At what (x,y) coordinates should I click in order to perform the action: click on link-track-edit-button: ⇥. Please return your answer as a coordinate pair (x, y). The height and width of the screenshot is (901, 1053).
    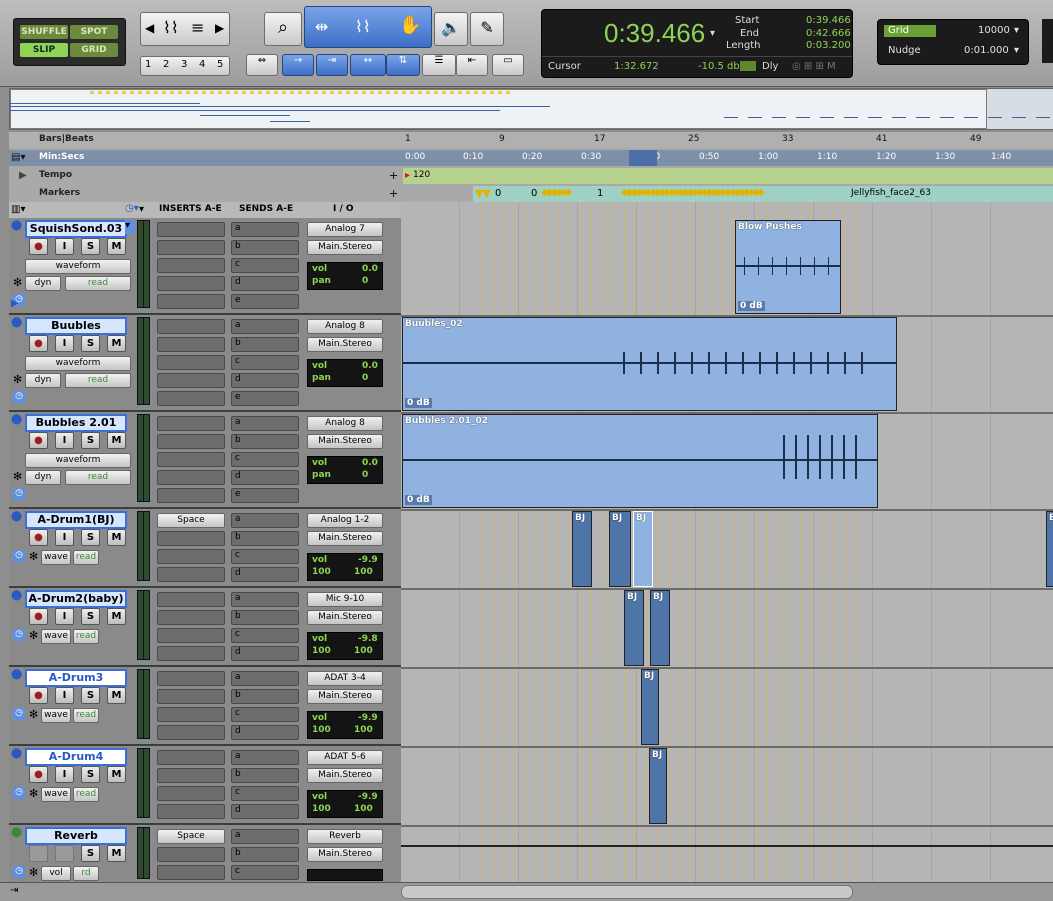
    Looking at the image, I should click on (332, 65).